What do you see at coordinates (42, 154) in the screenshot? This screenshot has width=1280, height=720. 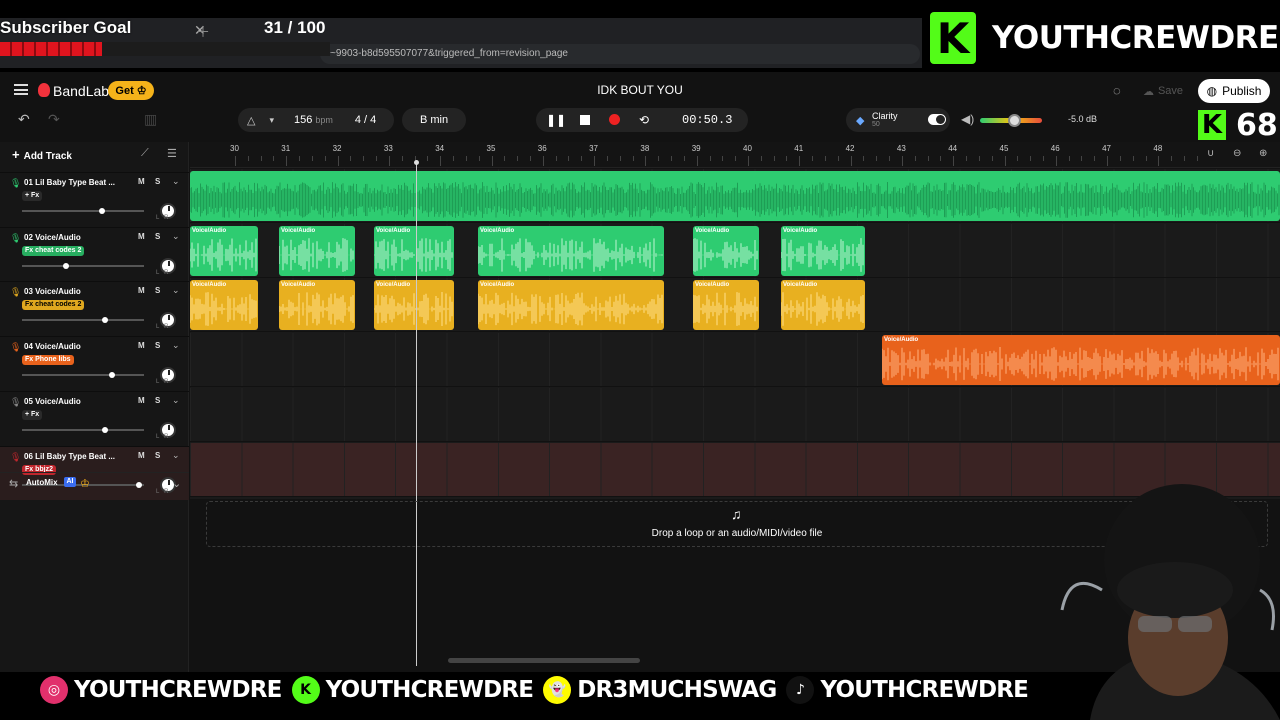 I see `add-track-button: + Add Track` at bounding box center [42, 154].